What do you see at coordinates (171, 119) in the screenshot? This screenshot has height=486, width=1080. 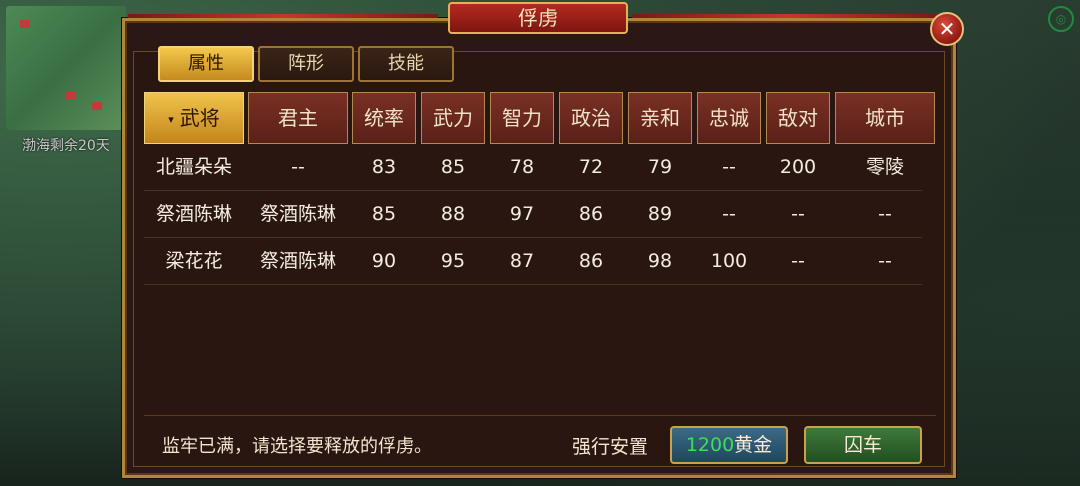 I see `sort-arrow-icon: ▾` at bounding box center [171, 119].